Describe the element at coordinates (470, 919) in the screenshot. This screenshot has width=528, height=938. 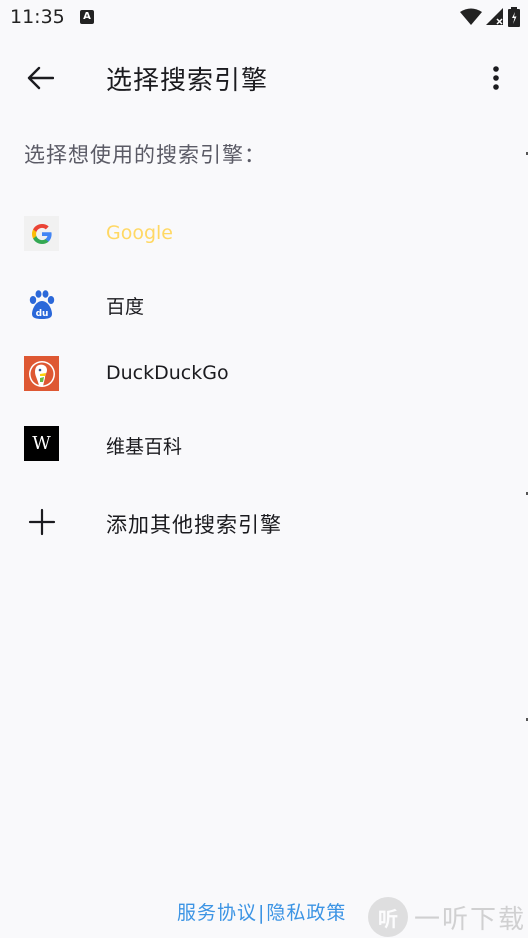
I see `watermark-text: 一听下载` at that location.